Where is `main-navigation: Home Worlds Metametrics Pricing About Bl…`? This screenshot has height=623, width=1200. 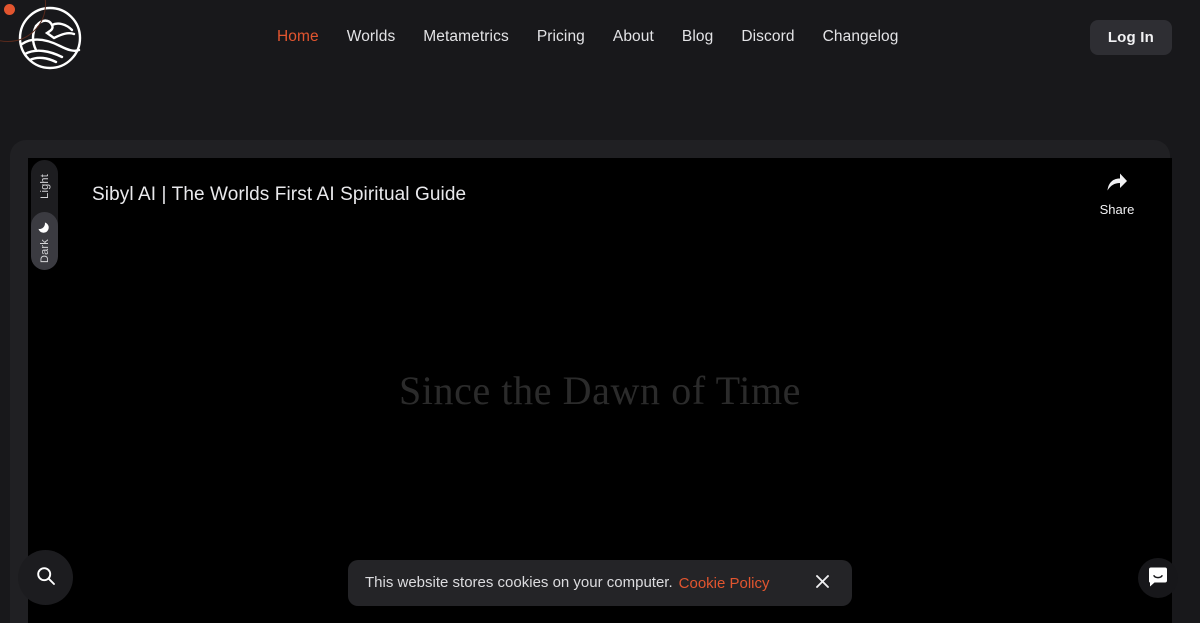 main-navigation: Home Worlds Metametrics Pricing About Bl… is located at coordinates (587, 37).